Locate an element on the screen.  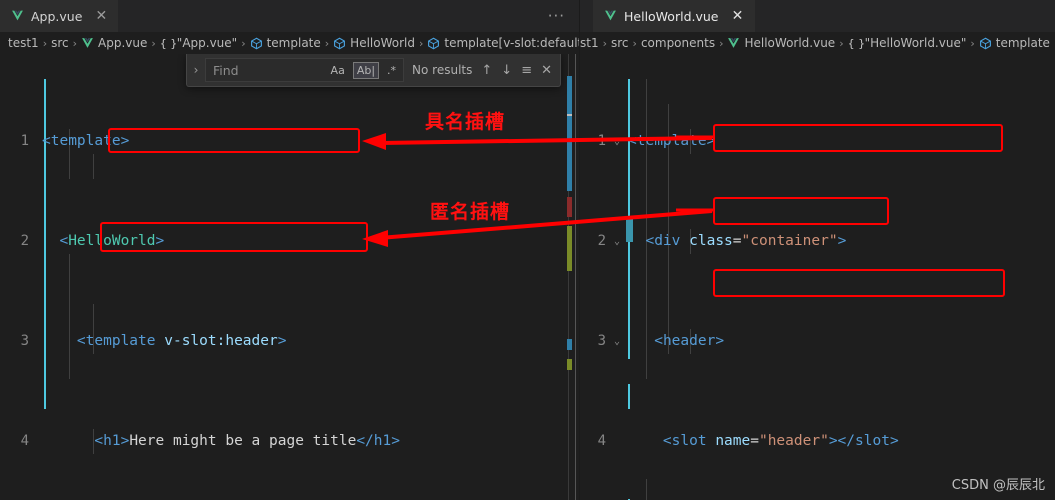
code-line: 1 <template> is located at coordinates (289, 141).